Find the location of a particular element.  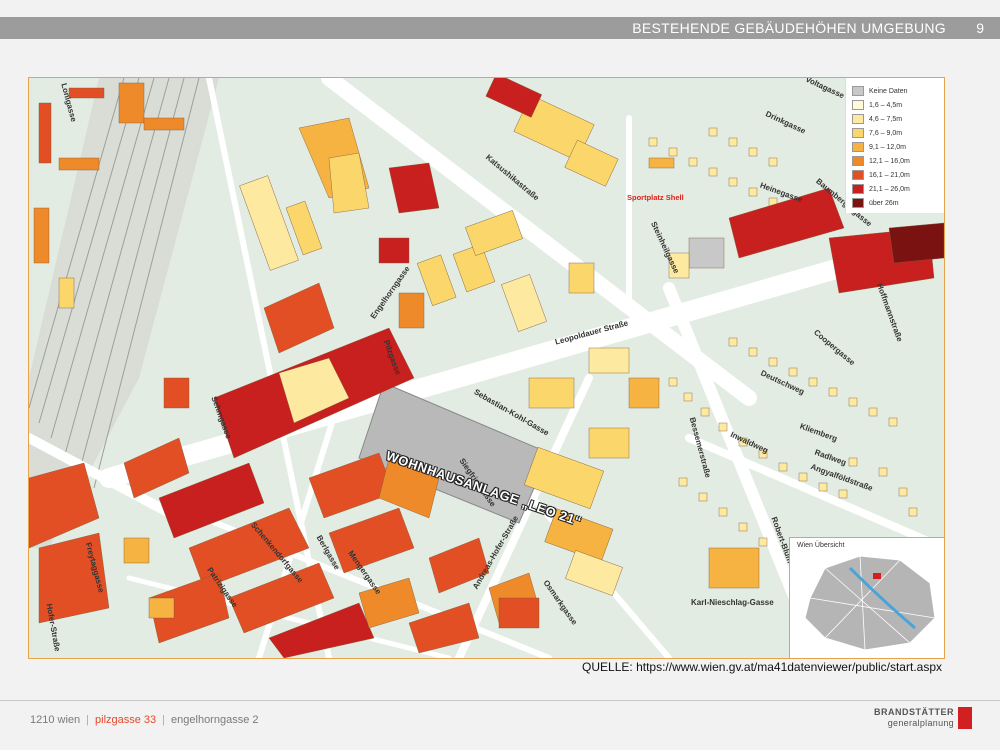

legend-item: 21,1 – 26,0m is located at coordinates (881, 189).